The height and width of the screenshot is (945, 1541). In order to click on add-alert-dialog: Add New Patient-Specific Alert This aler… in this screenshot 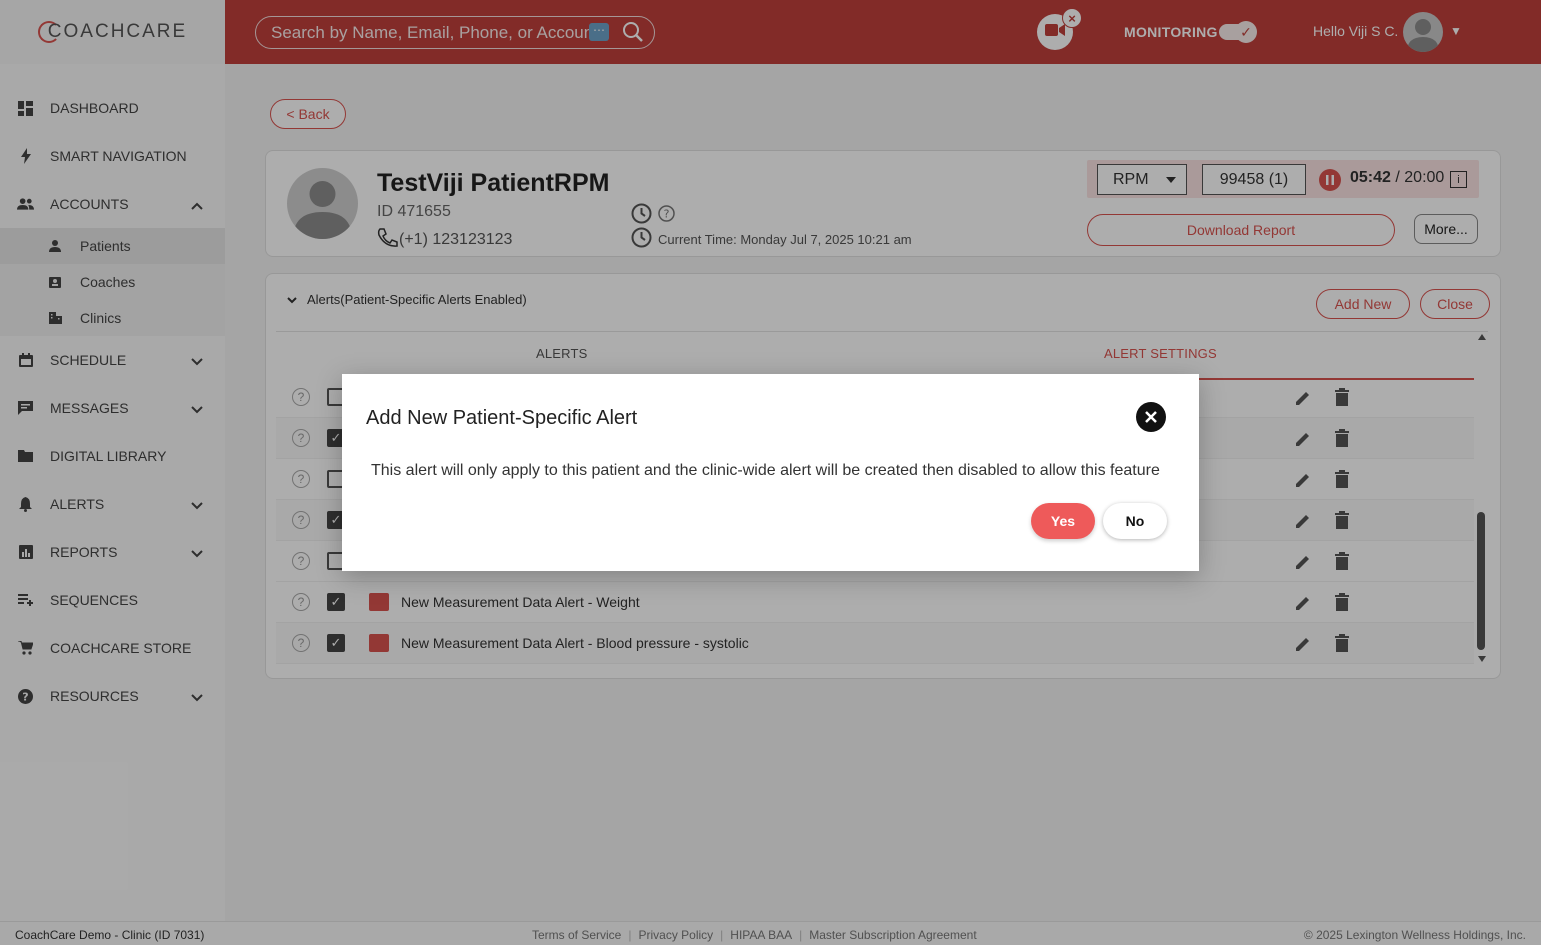, I will do `click(770, 472)`.